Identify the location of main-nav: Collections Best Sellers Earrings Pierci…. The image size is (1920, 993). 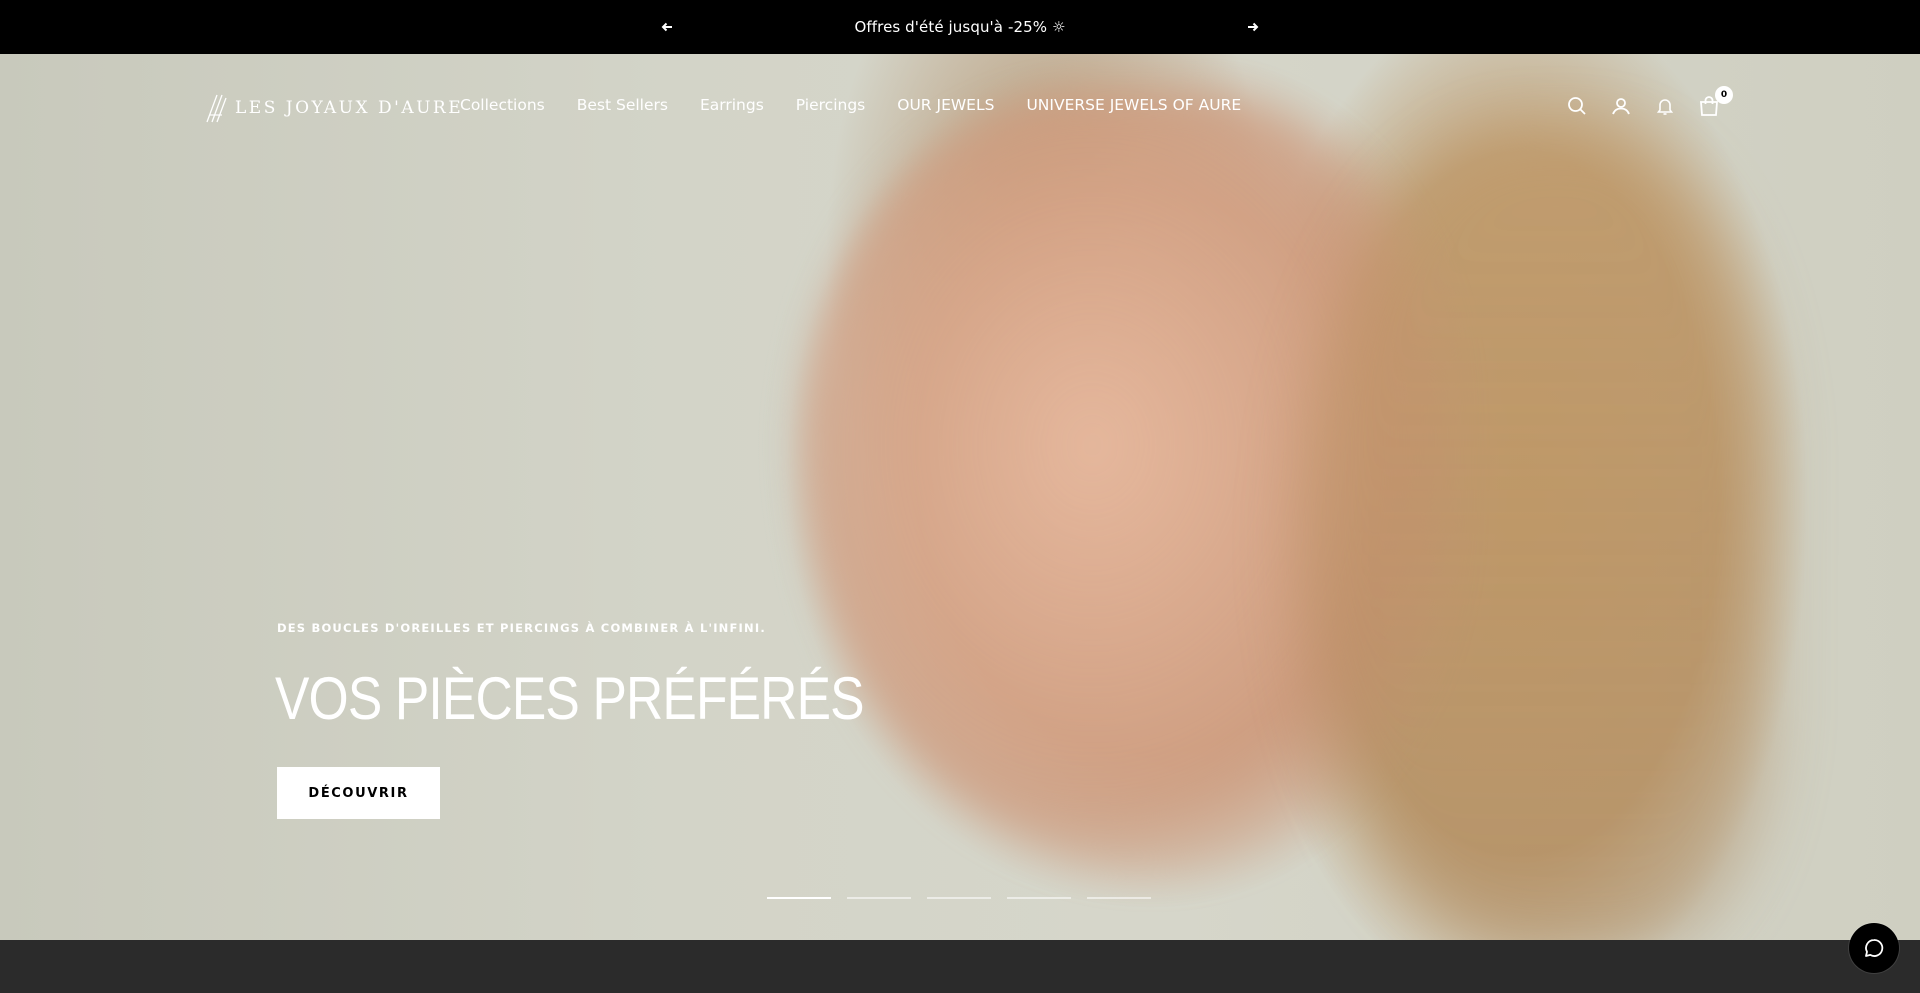
(866, 105).